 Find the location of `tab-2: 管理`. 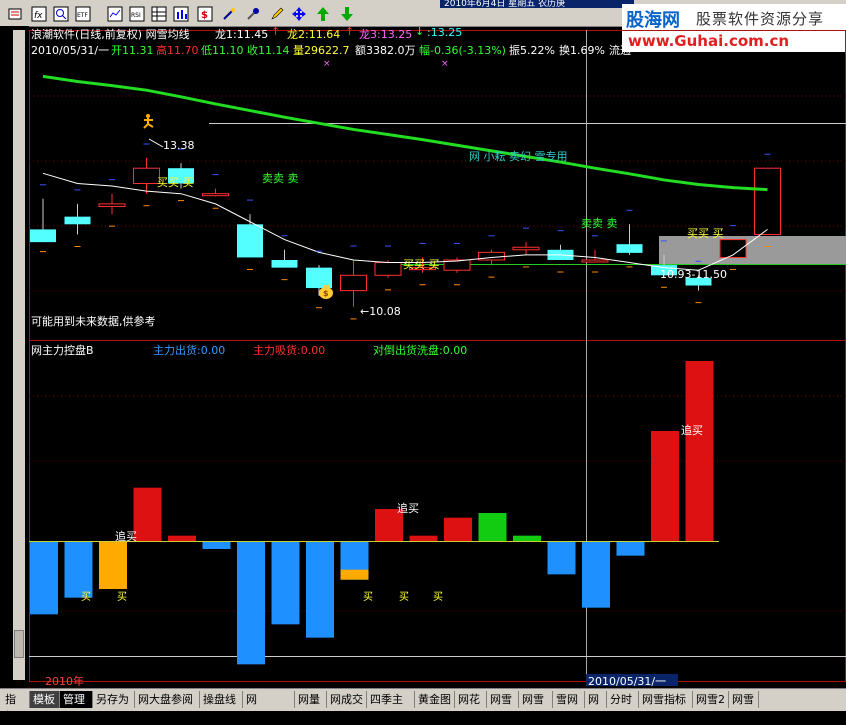

tab-2: 管理 is located at coordinates (76, 699).